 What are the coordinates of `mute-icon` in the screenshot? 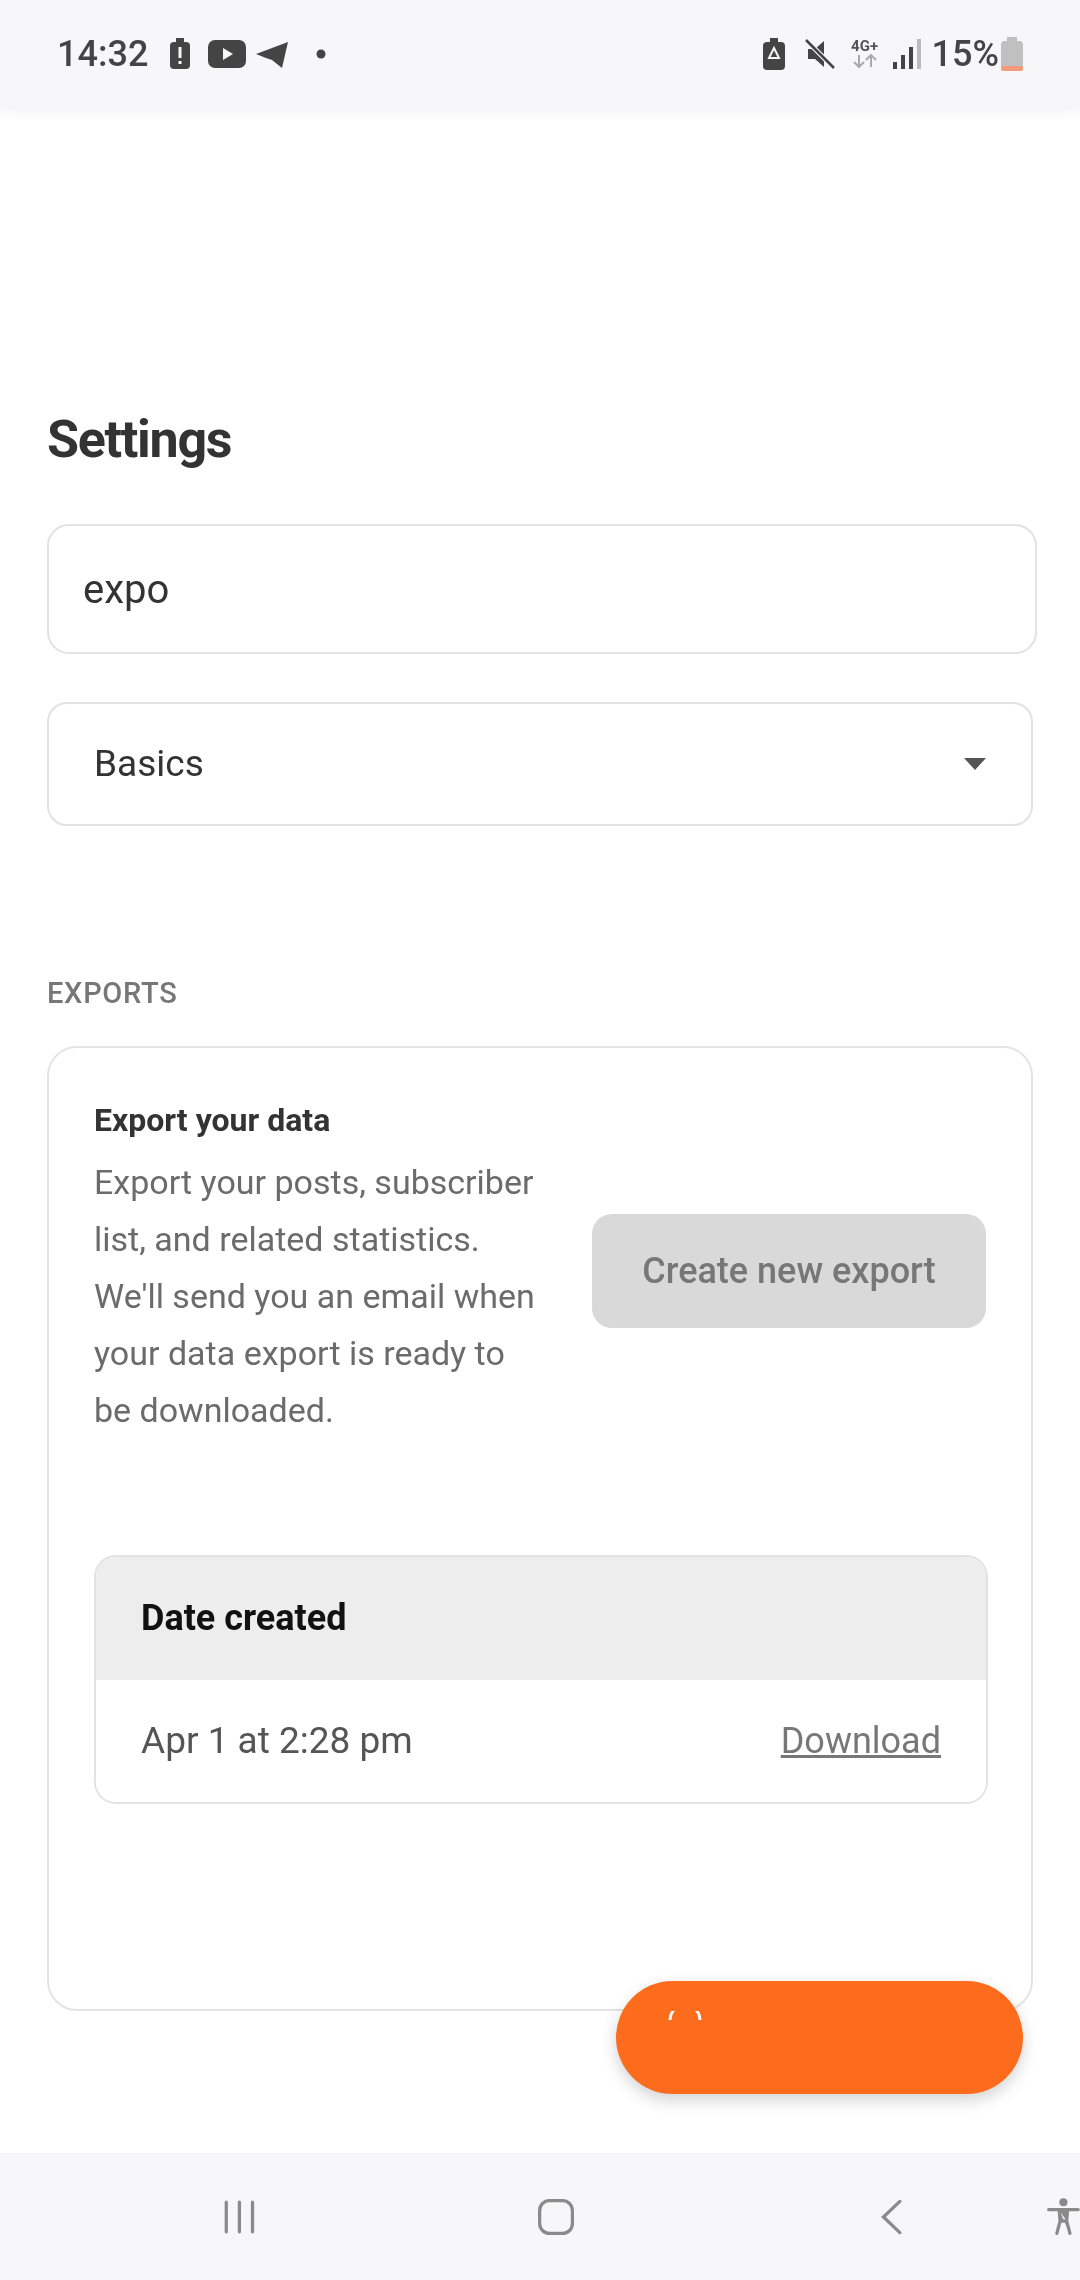 It's located at (819, 53).